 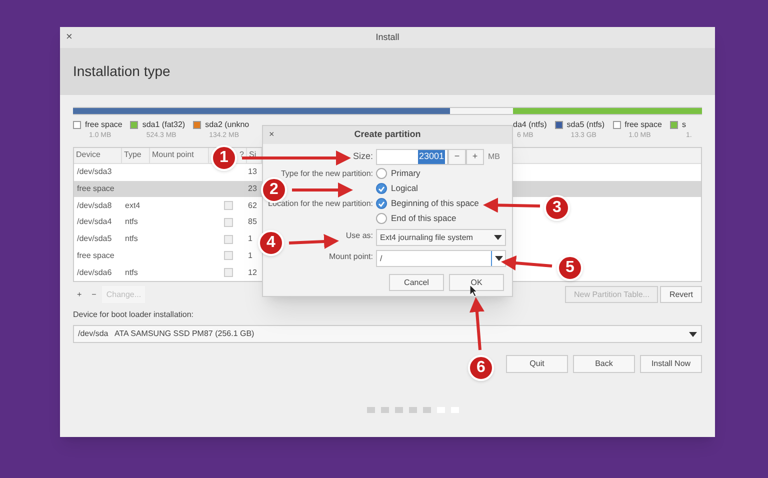 I want to click on table-cell-text: 62, so click(x=252, y=206).